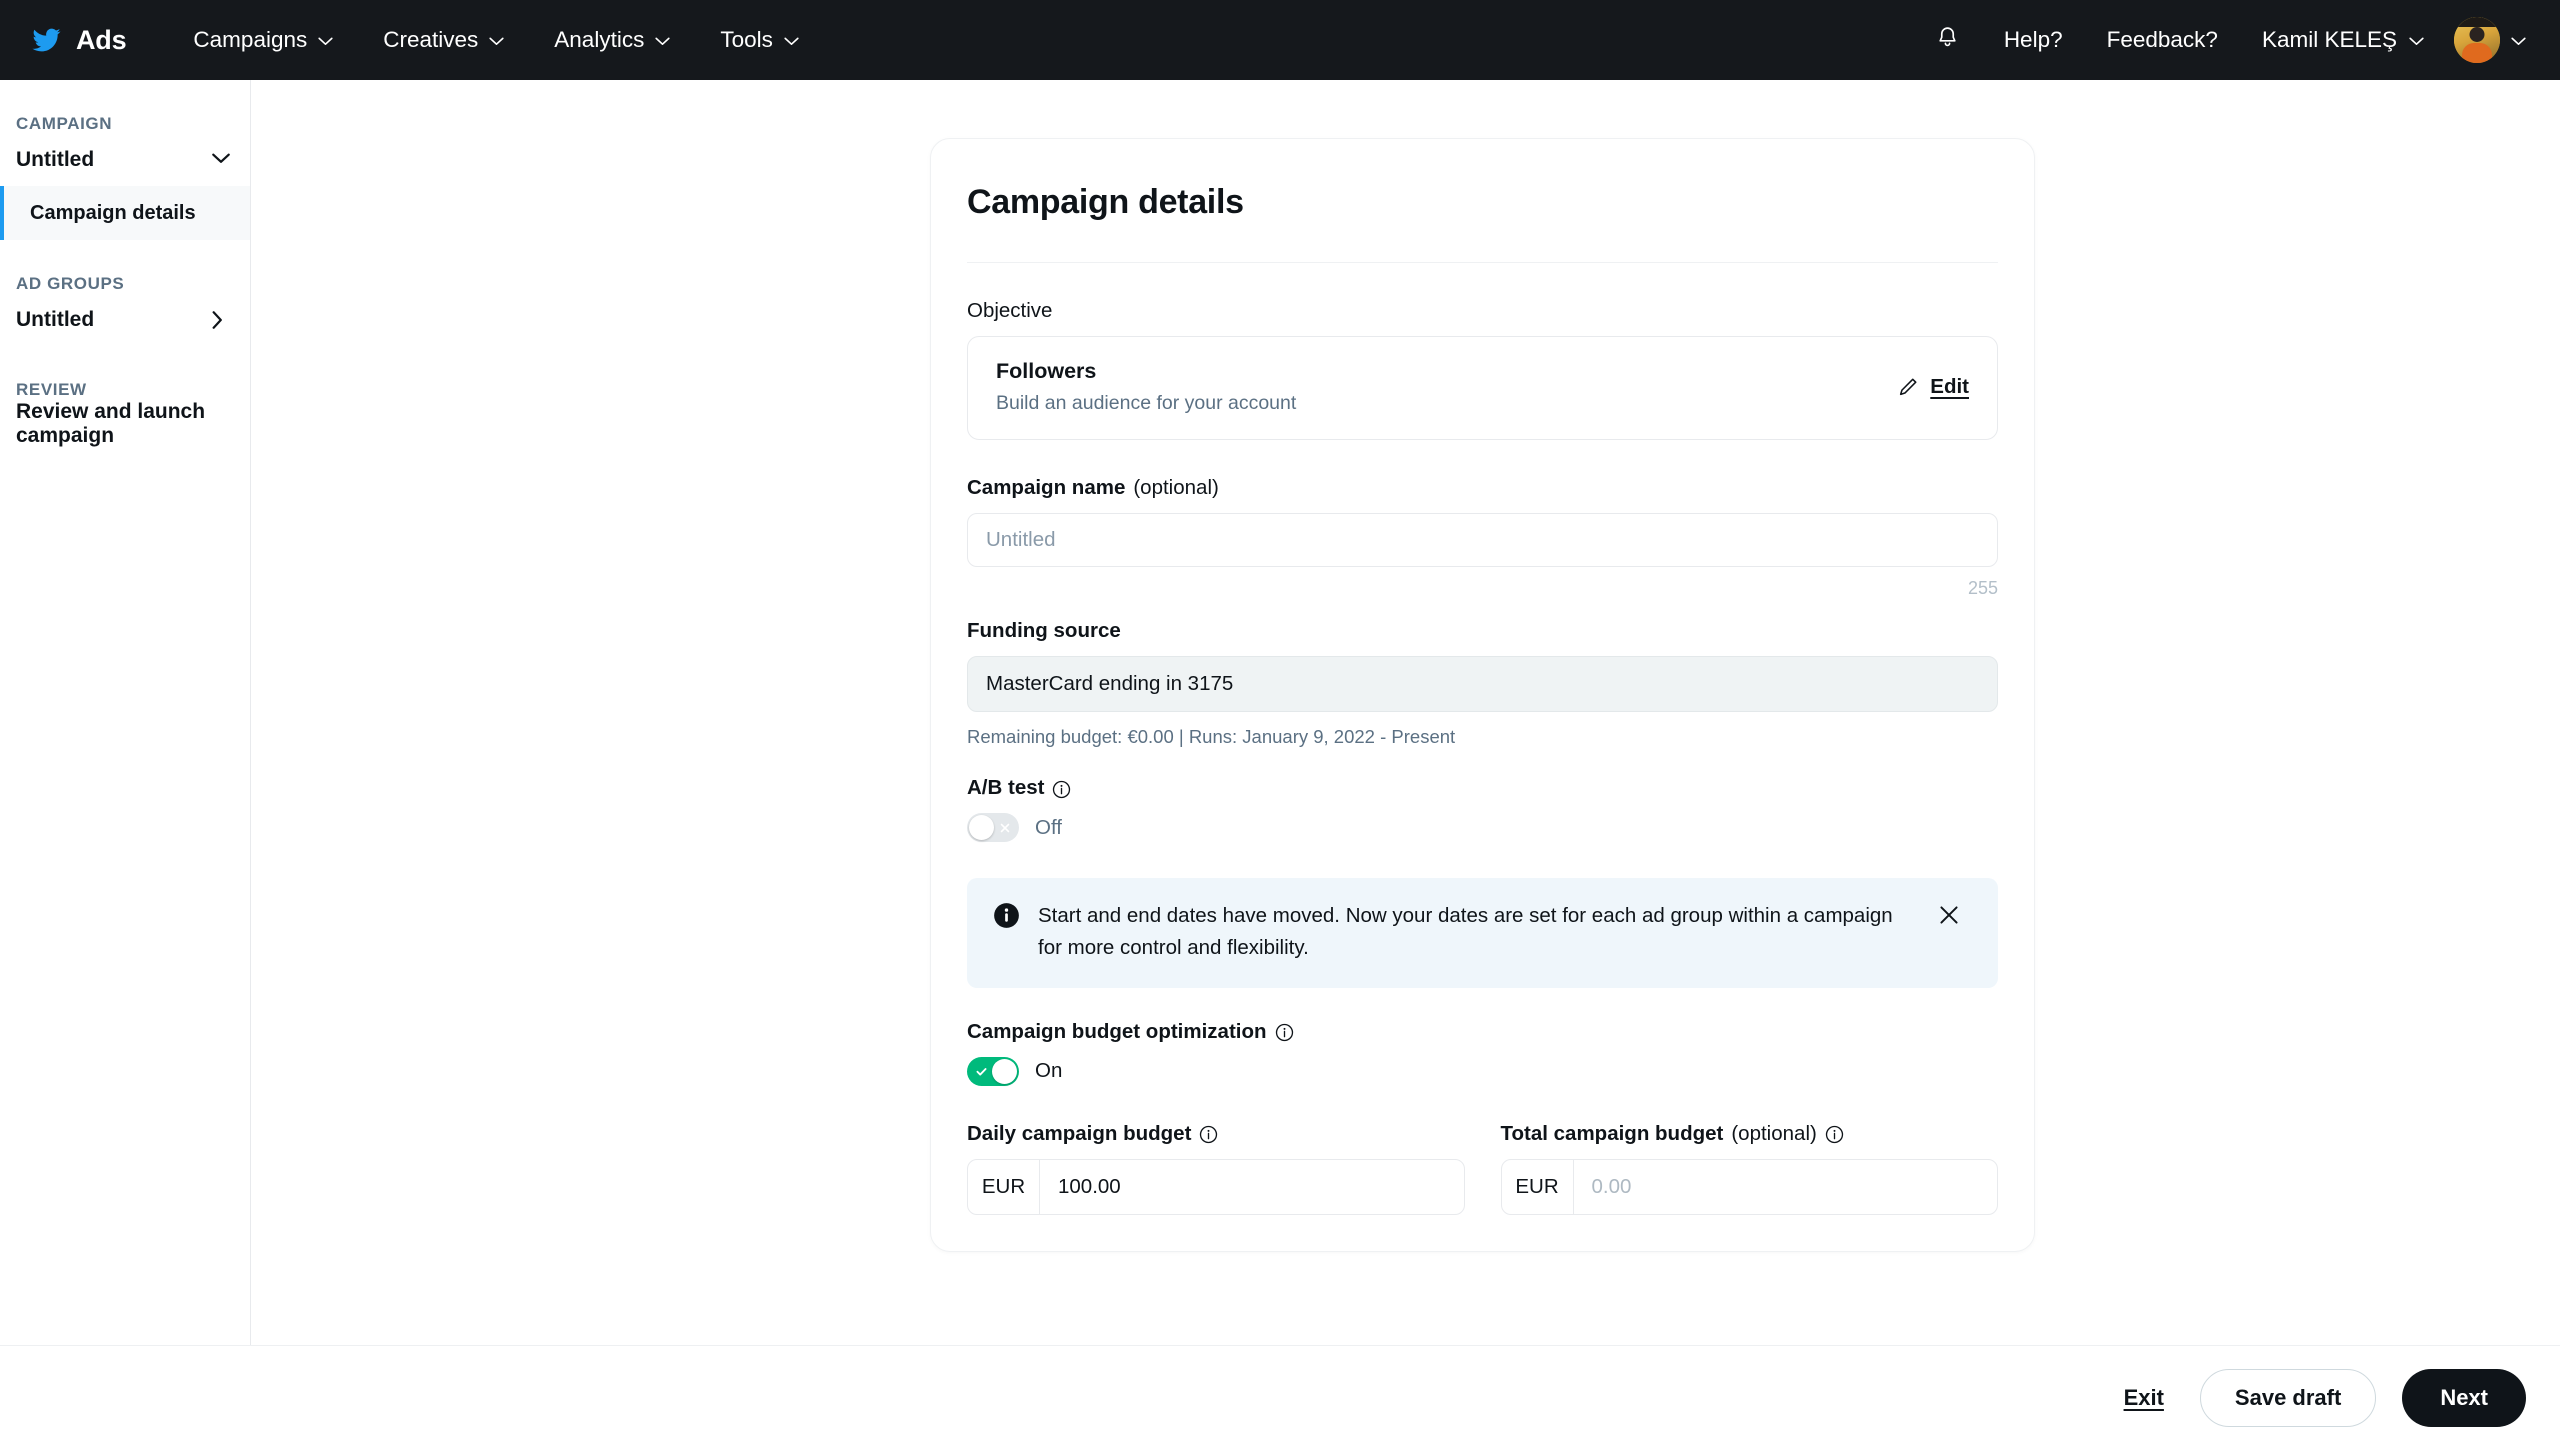 This screenshot has width=2560, height=1449. I want to click on account-name-menu: Kamil KELEŞ, so click(2339, 40).